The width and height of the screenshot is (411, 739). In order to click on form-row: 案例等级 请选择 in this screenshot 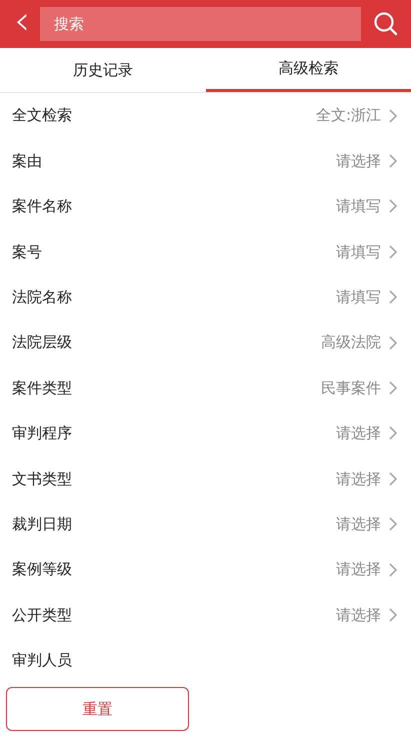, I will do `click(205, 569)`.